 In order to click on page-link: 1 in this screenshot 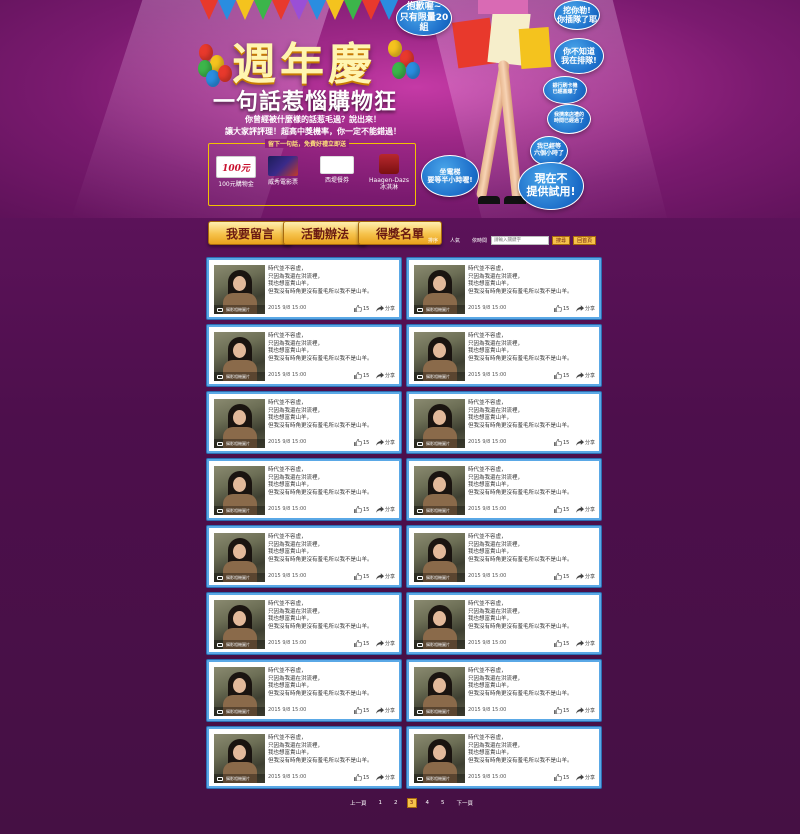, I will do `click(381, 803)`.